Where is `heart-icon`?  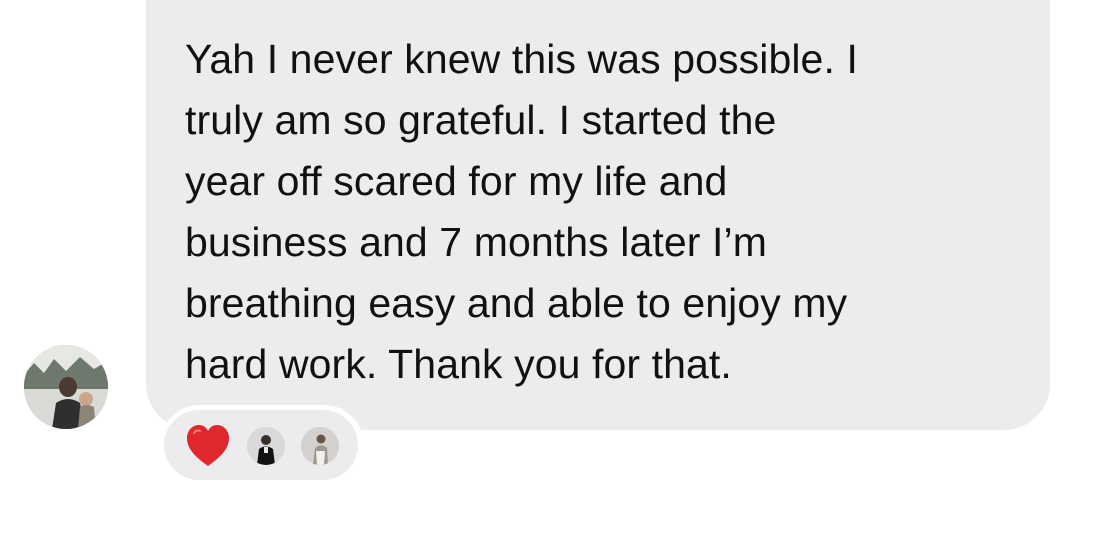 heart-icon is located at coordinates (208, 445).